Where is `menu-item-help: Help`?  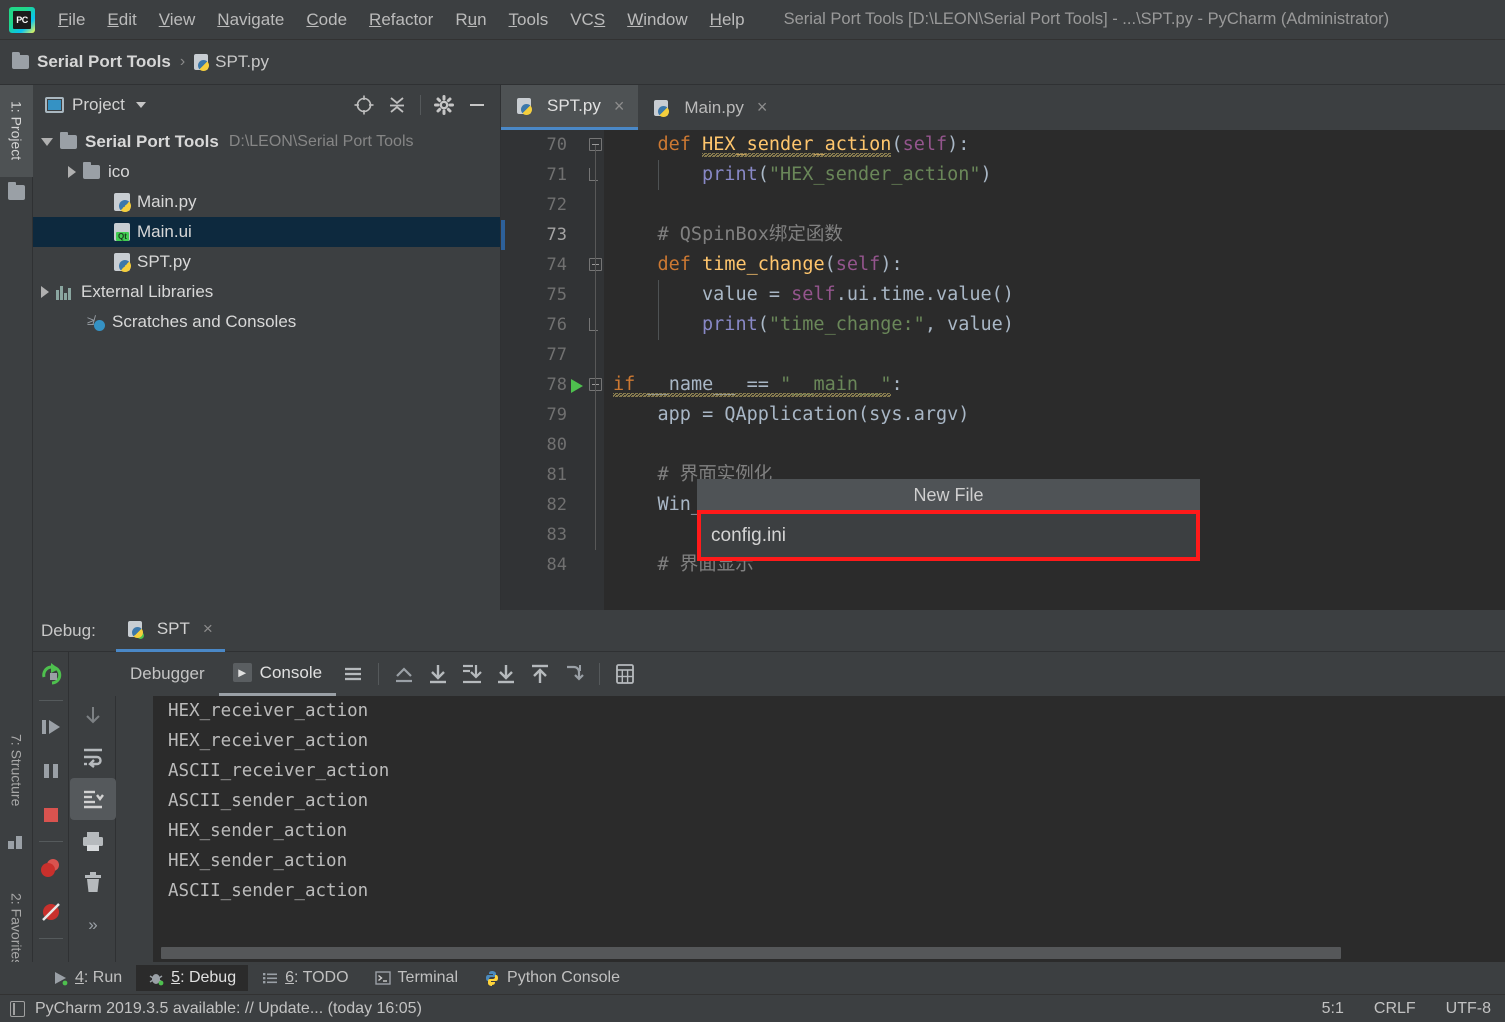 menu-item-help: Help is located at coordinates (727, 20).